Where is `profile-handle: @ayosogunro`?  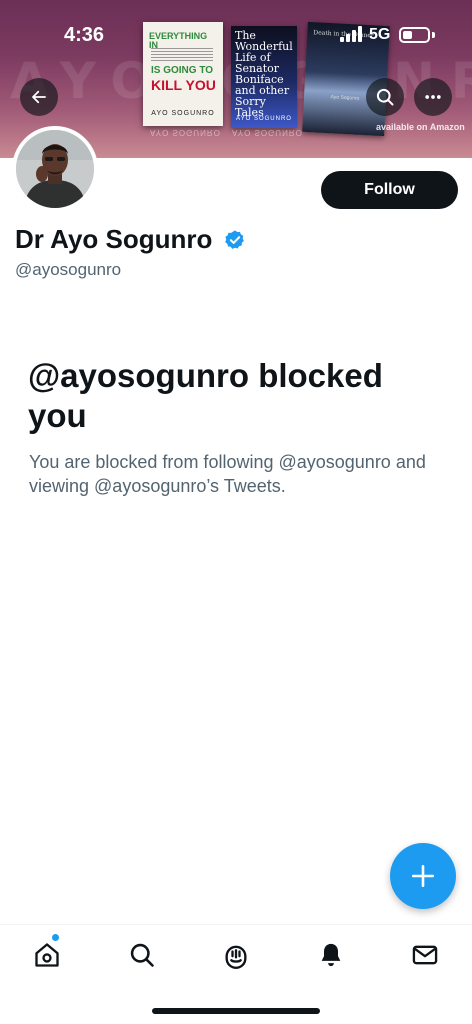
profile-handle: @ayosogunro is located at coordinates (68, 269).